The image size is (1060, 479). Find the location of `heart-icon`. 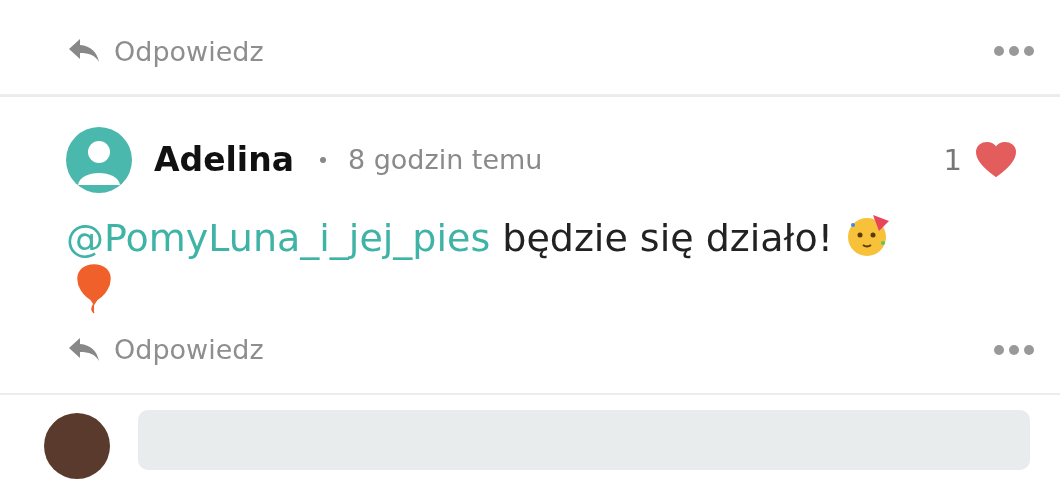

heart-icon is located at coordinates (996, 159).